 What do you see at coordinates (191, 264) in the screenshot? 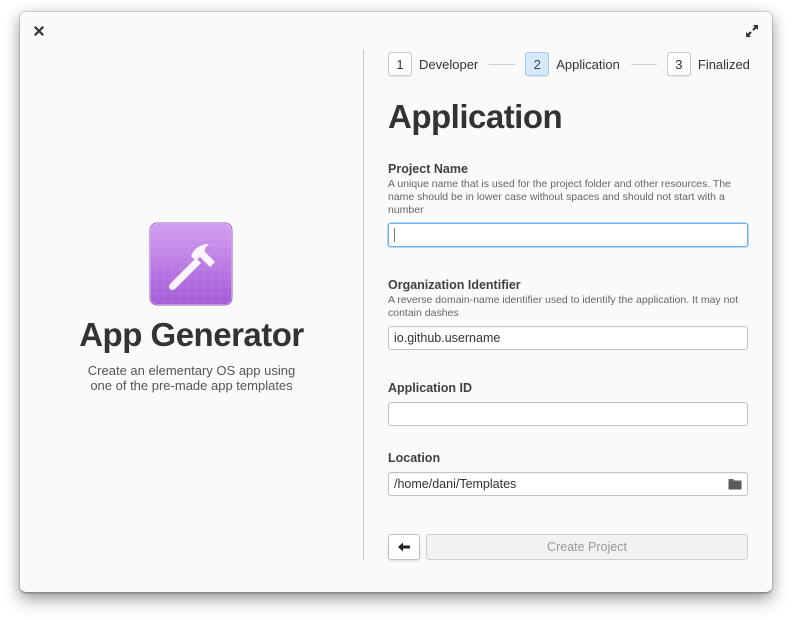
I see `hammer-icon` at bounding box center [191, 264].